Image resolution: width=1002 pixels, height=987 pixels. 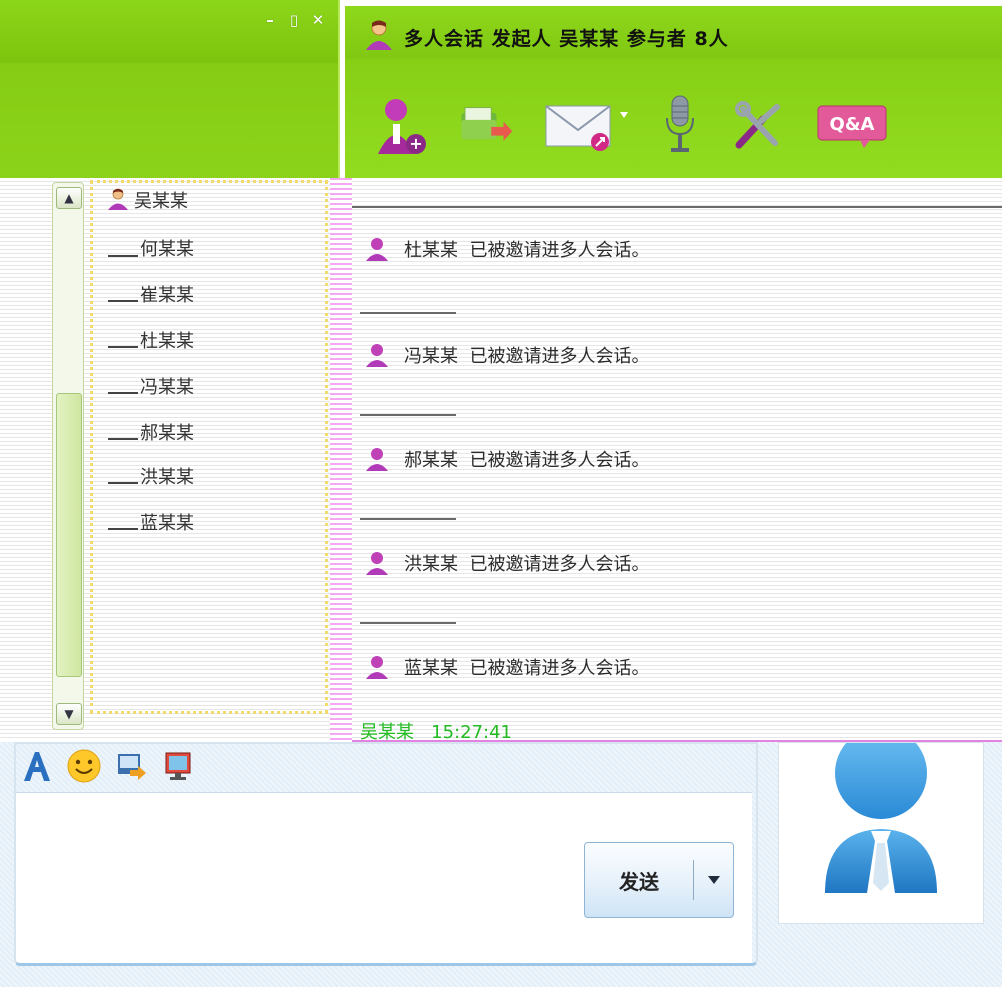 I want to click on send-file-icon, so click(x=487, y=124).